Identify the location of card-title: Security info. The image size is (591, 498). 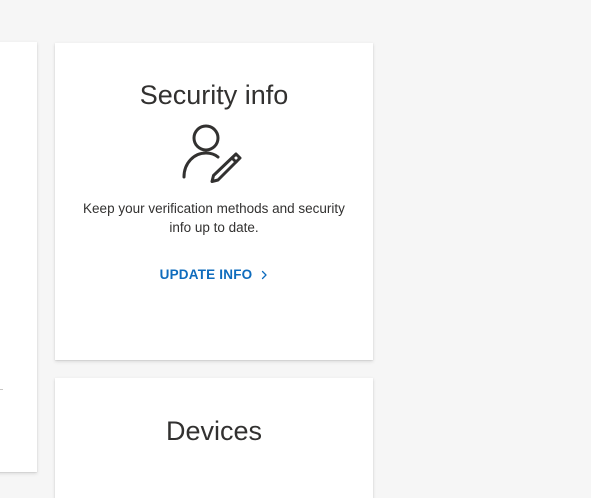
(214, 95).